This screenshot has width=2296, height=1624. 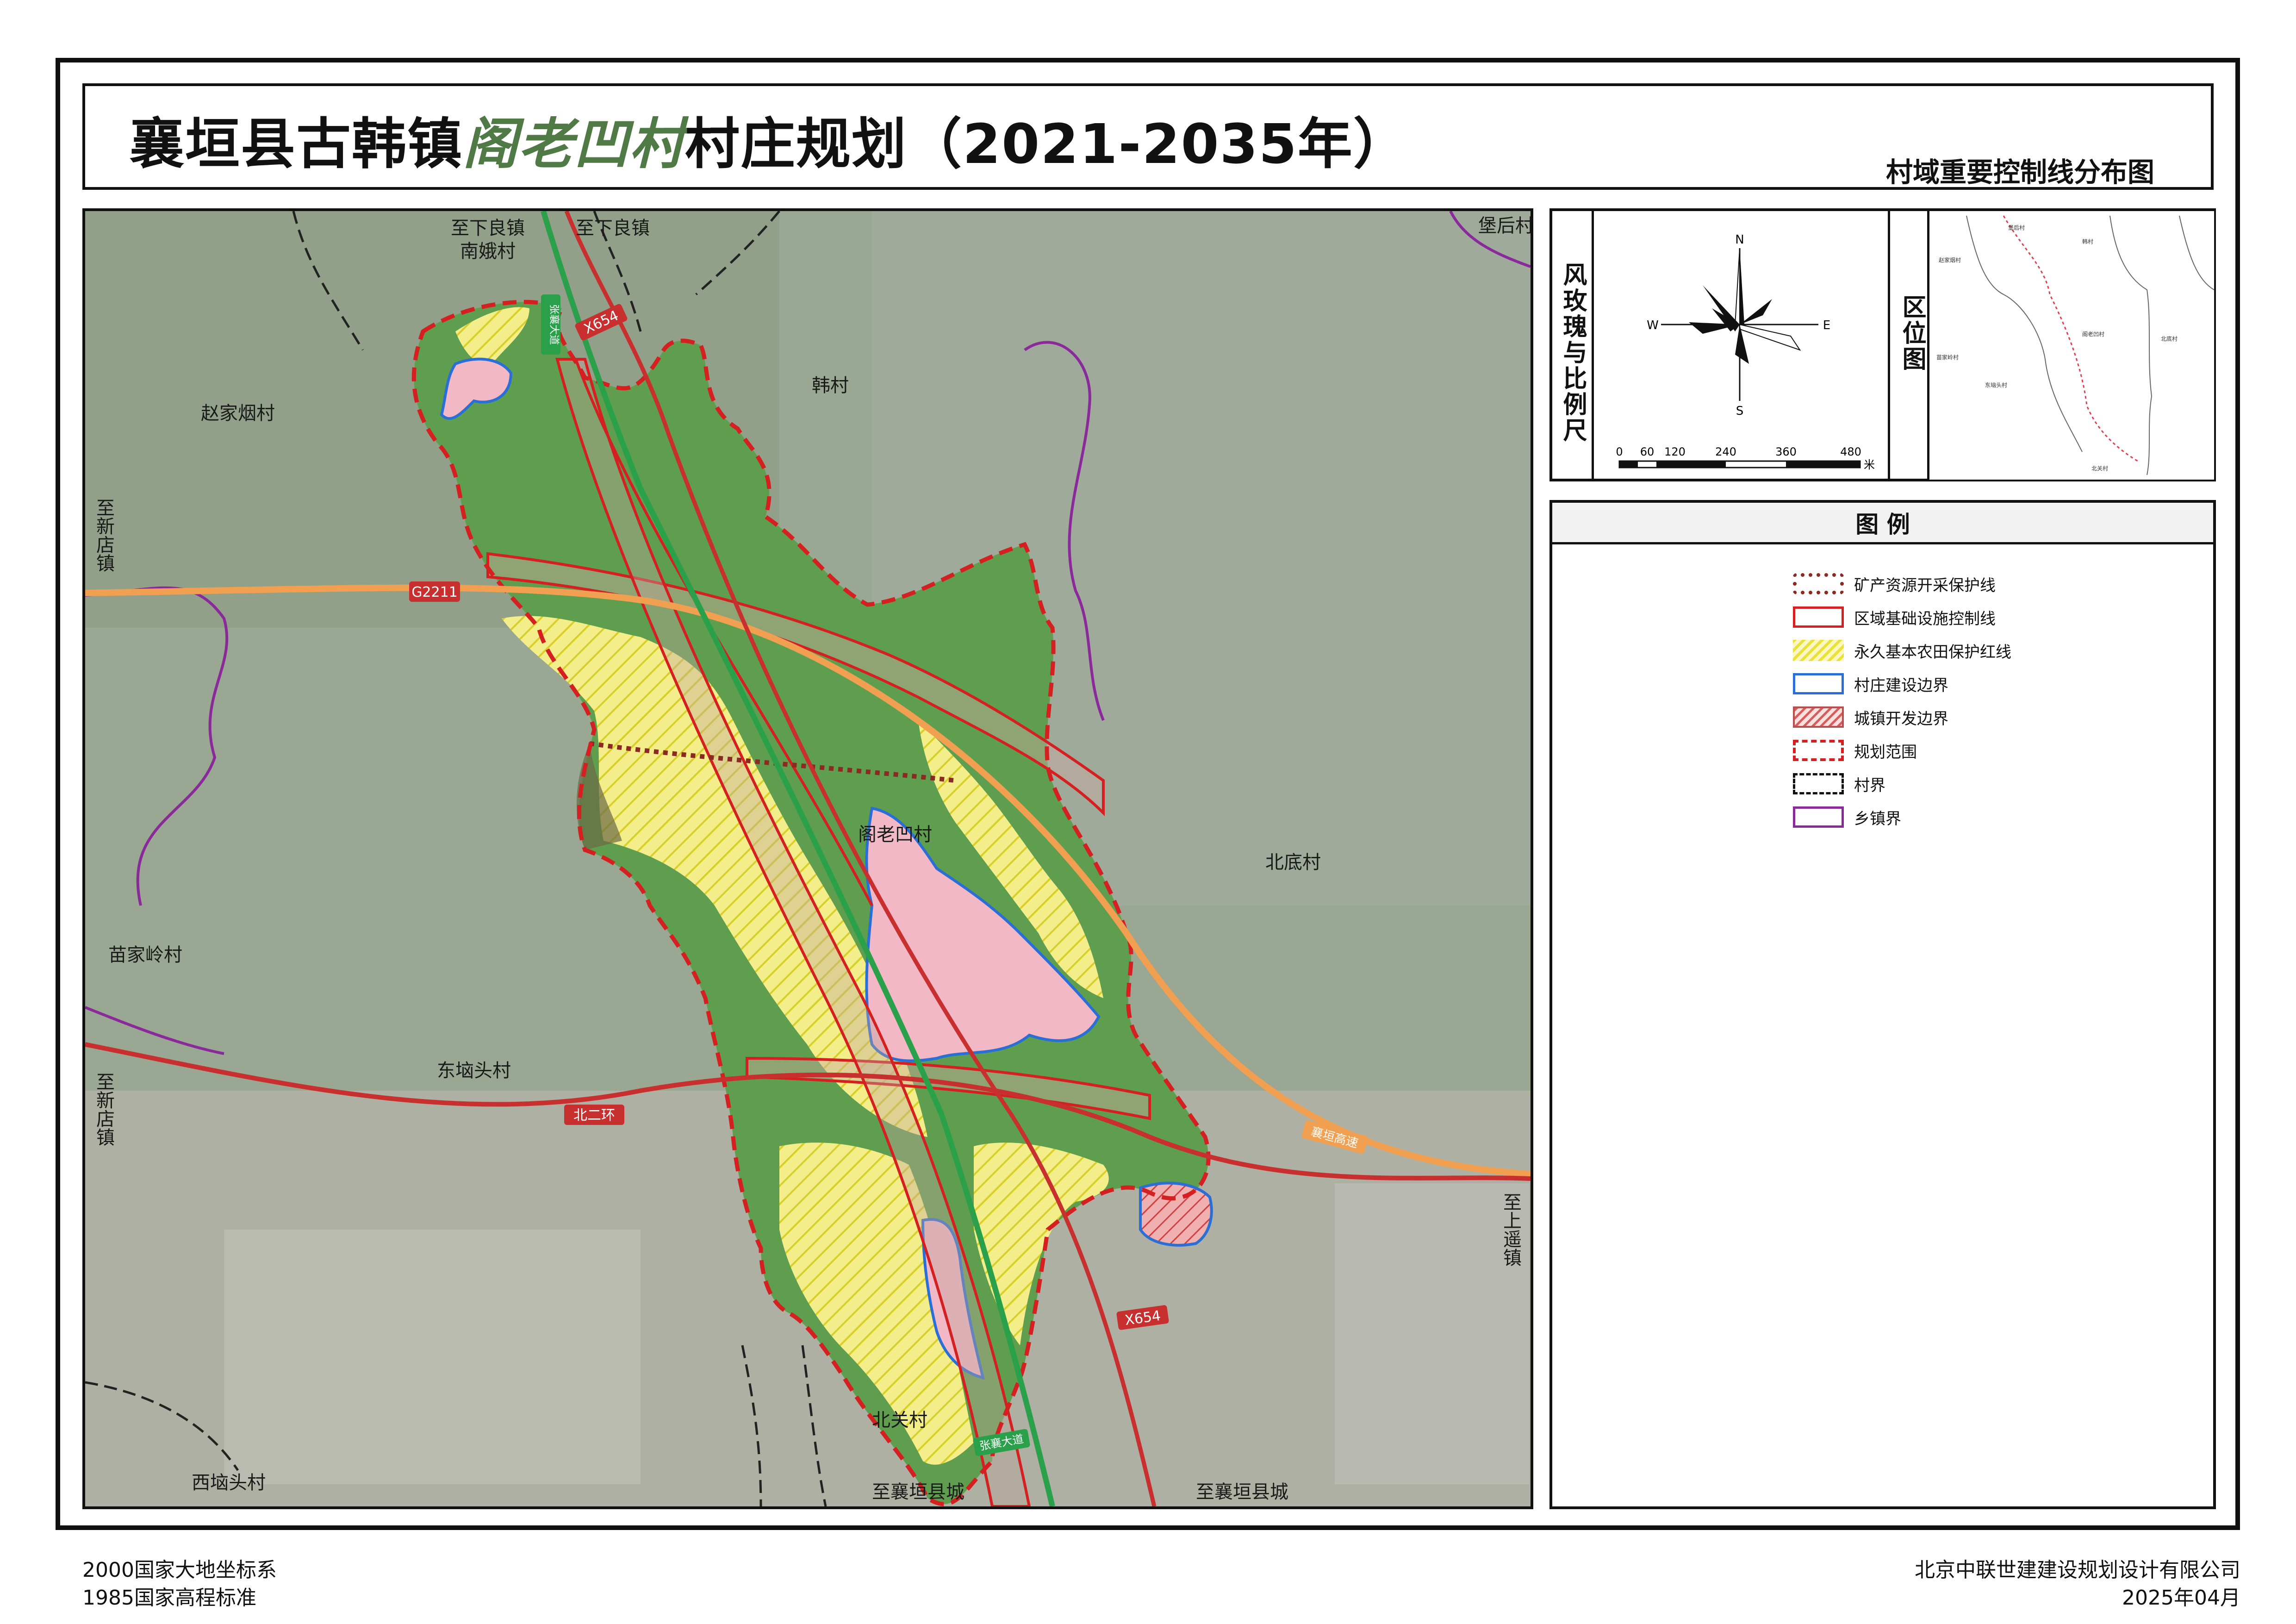 I want to click on legend-item-township-border: 乡镇界, so click(x=1847, y=817).